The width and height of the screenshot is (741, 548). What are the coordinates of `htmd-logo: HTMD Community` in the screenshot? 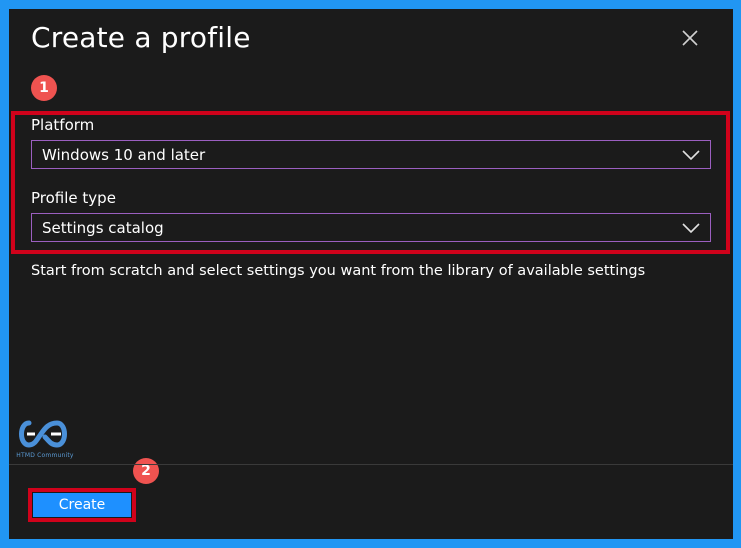 It's located at (45, 439).